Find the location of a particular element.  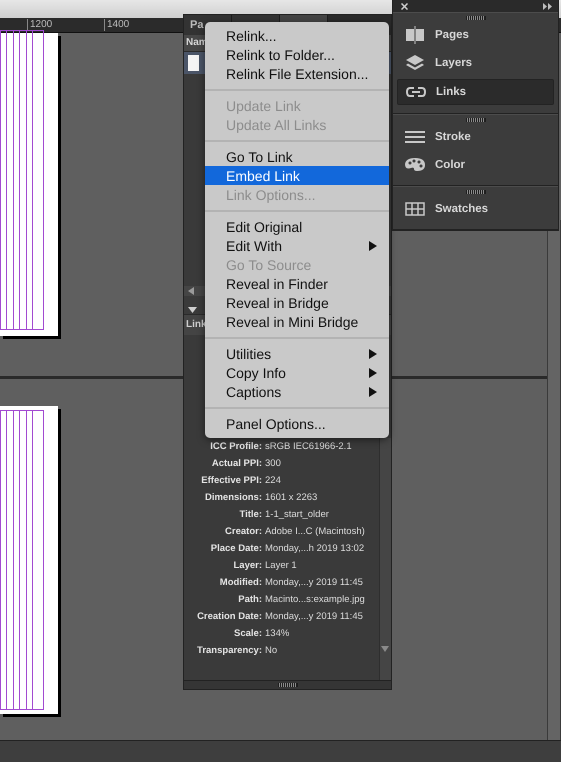

field-value: 224 is located at coordinates (273, 481).